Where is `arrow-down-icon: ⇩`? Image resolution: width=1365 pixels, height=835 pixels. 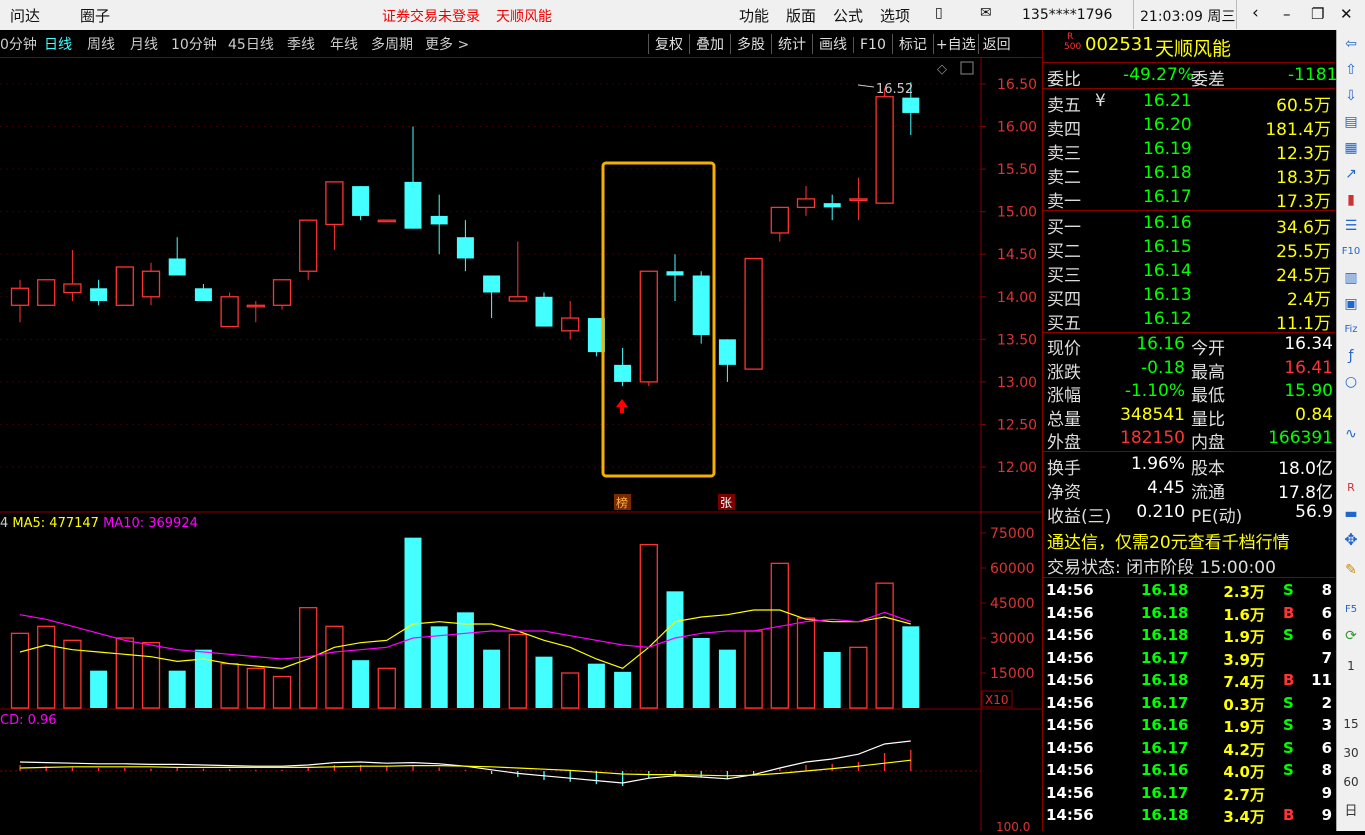
arrow-down-icon: ⇩ is located at coordinates (1351, 96).